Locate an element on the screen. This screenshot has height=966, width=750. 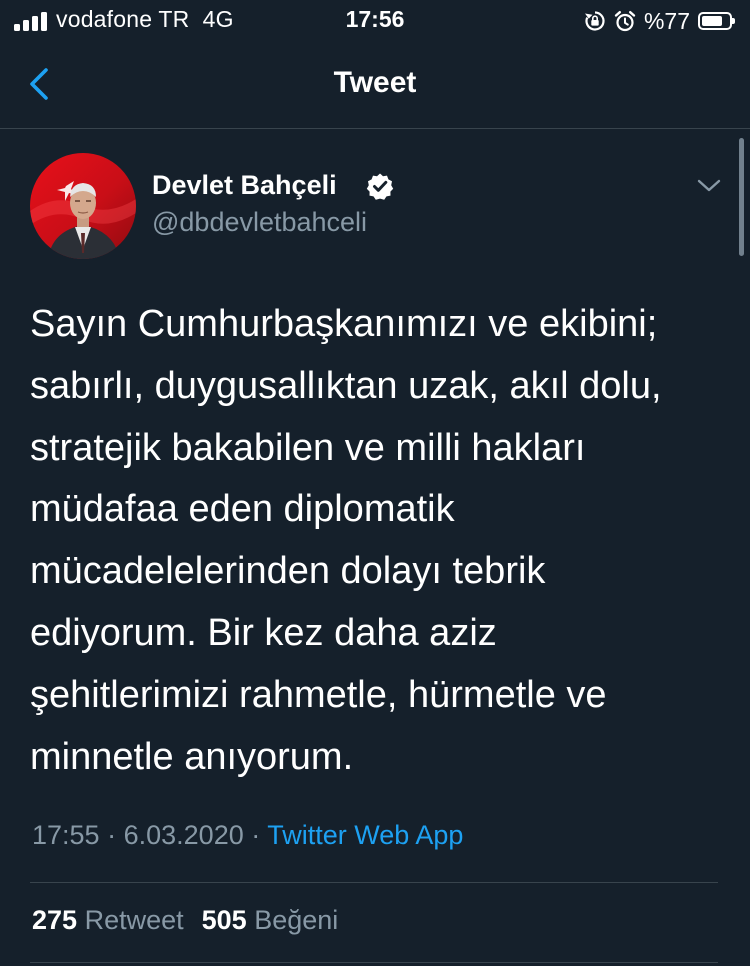
avatar-image is located at coordinates (83, 206).